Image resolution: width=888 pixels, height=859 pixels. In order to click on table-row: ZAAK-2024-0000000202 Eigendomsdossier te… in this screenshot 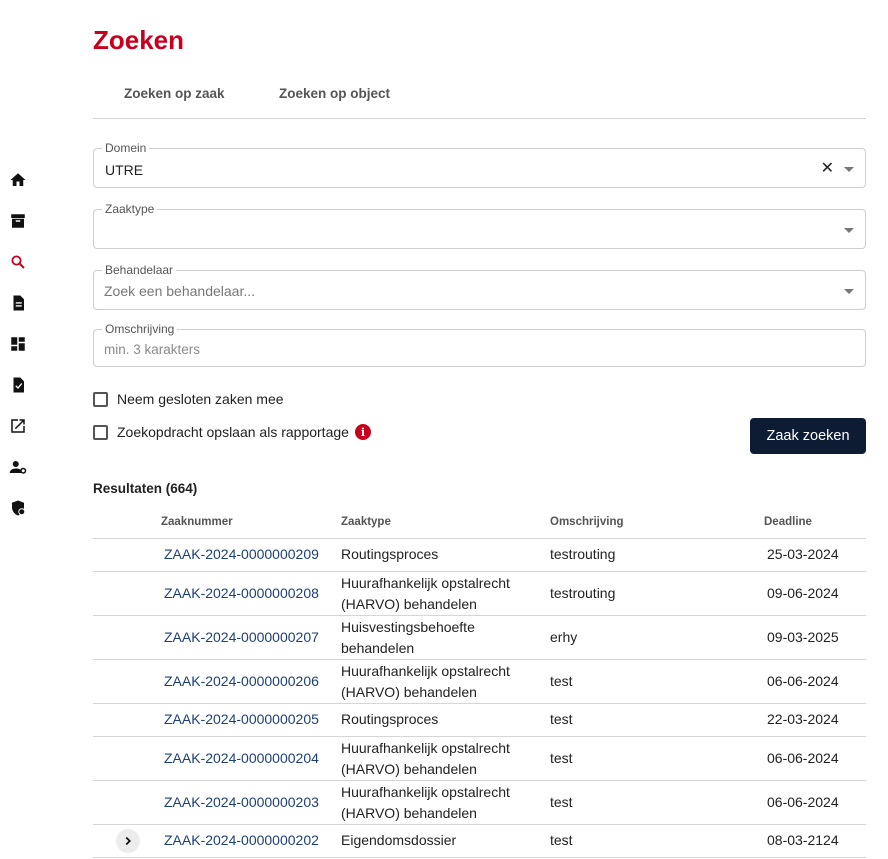, I will do `click(479, 841)`.